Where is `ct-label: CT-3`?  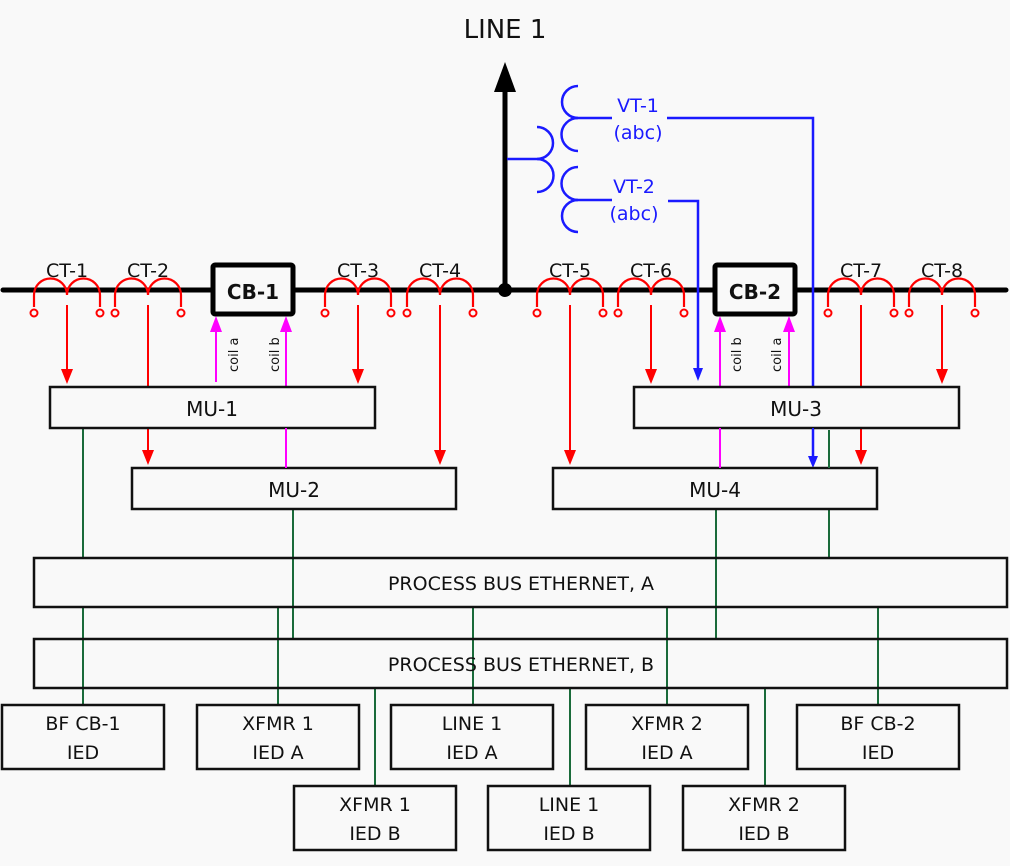 ct-label: CT-3 is located at coordinates (358, 271).